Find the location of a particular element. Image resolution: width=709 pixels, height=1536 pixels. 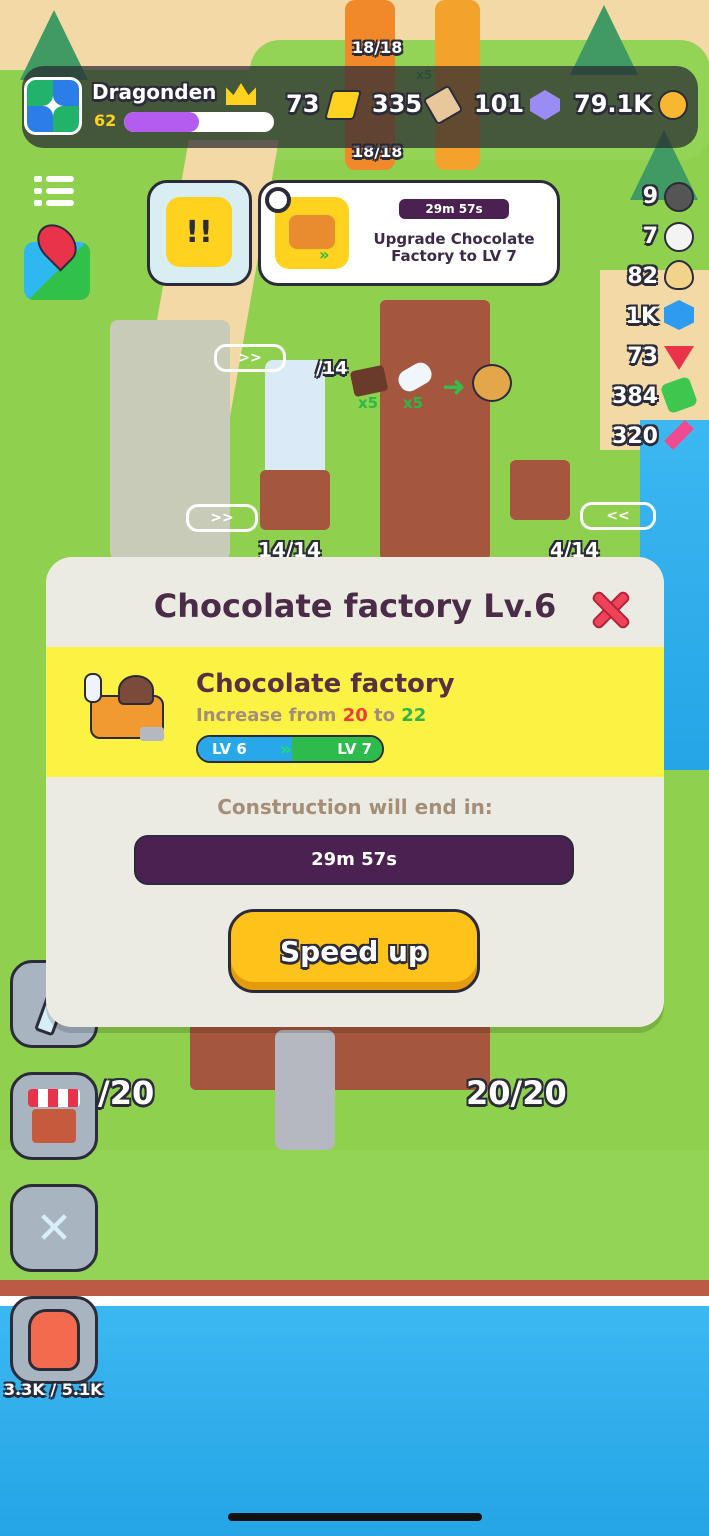

close-button is located at coordinates (610, 609).